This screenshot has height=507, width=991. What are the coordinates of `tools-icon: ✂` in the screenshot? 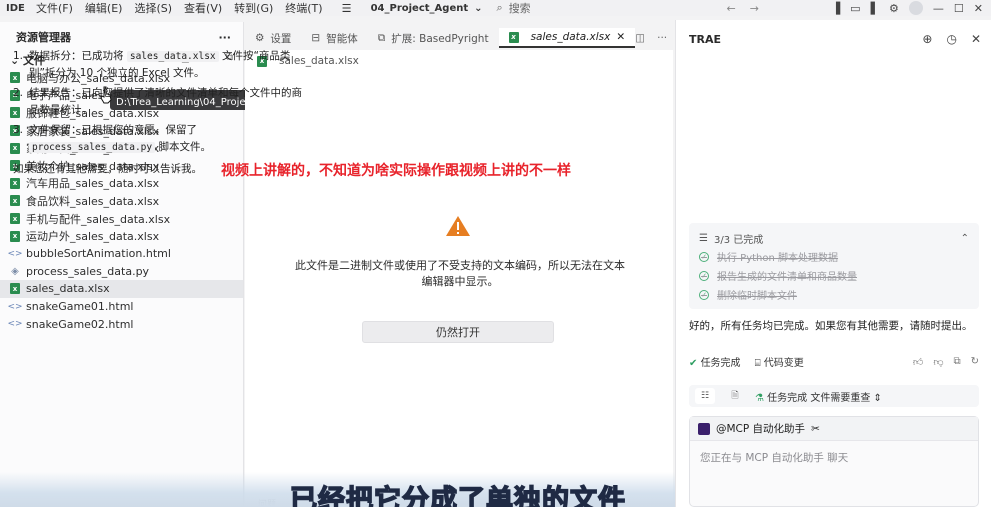 It's located at (815, 429).